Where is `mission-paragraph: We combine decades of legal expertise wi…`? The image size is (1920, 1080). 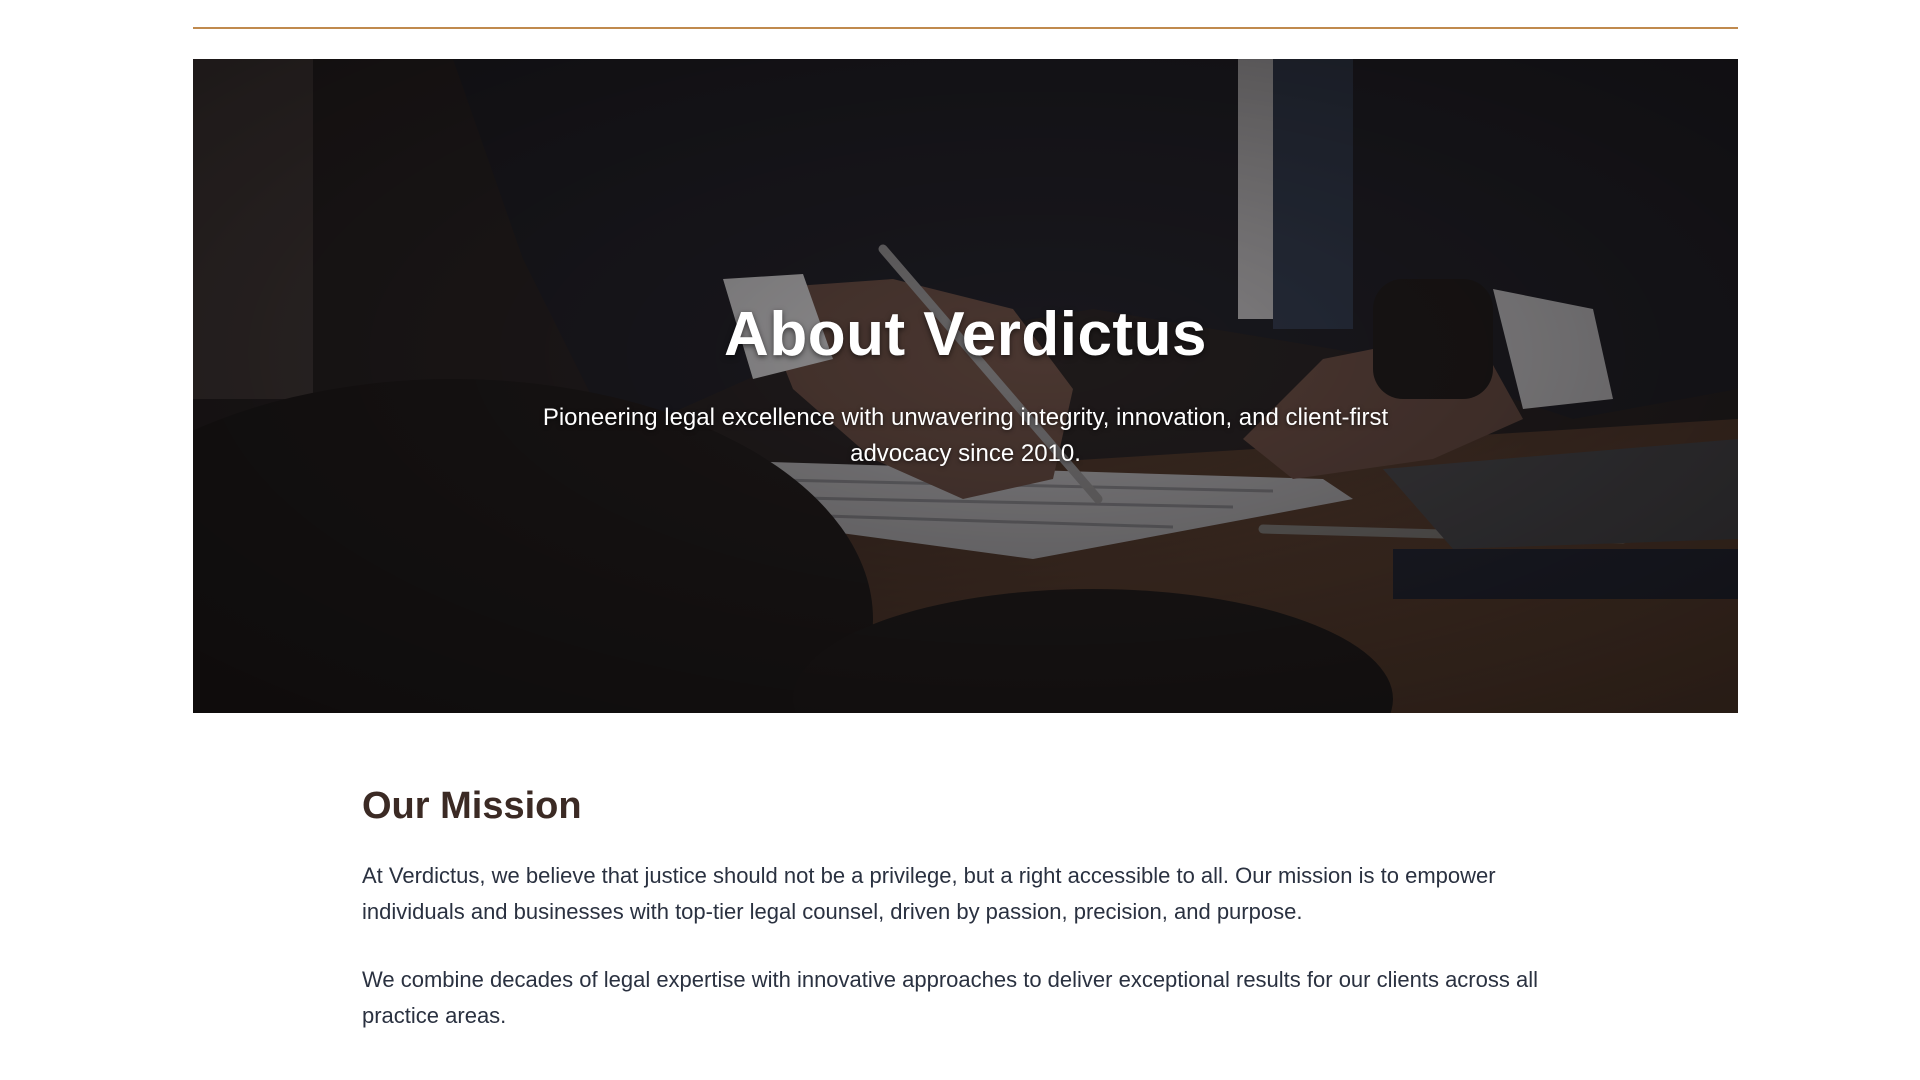 mission-paragraph: We combine decades of legal expertise wi… is located at coordinates (950, 997).